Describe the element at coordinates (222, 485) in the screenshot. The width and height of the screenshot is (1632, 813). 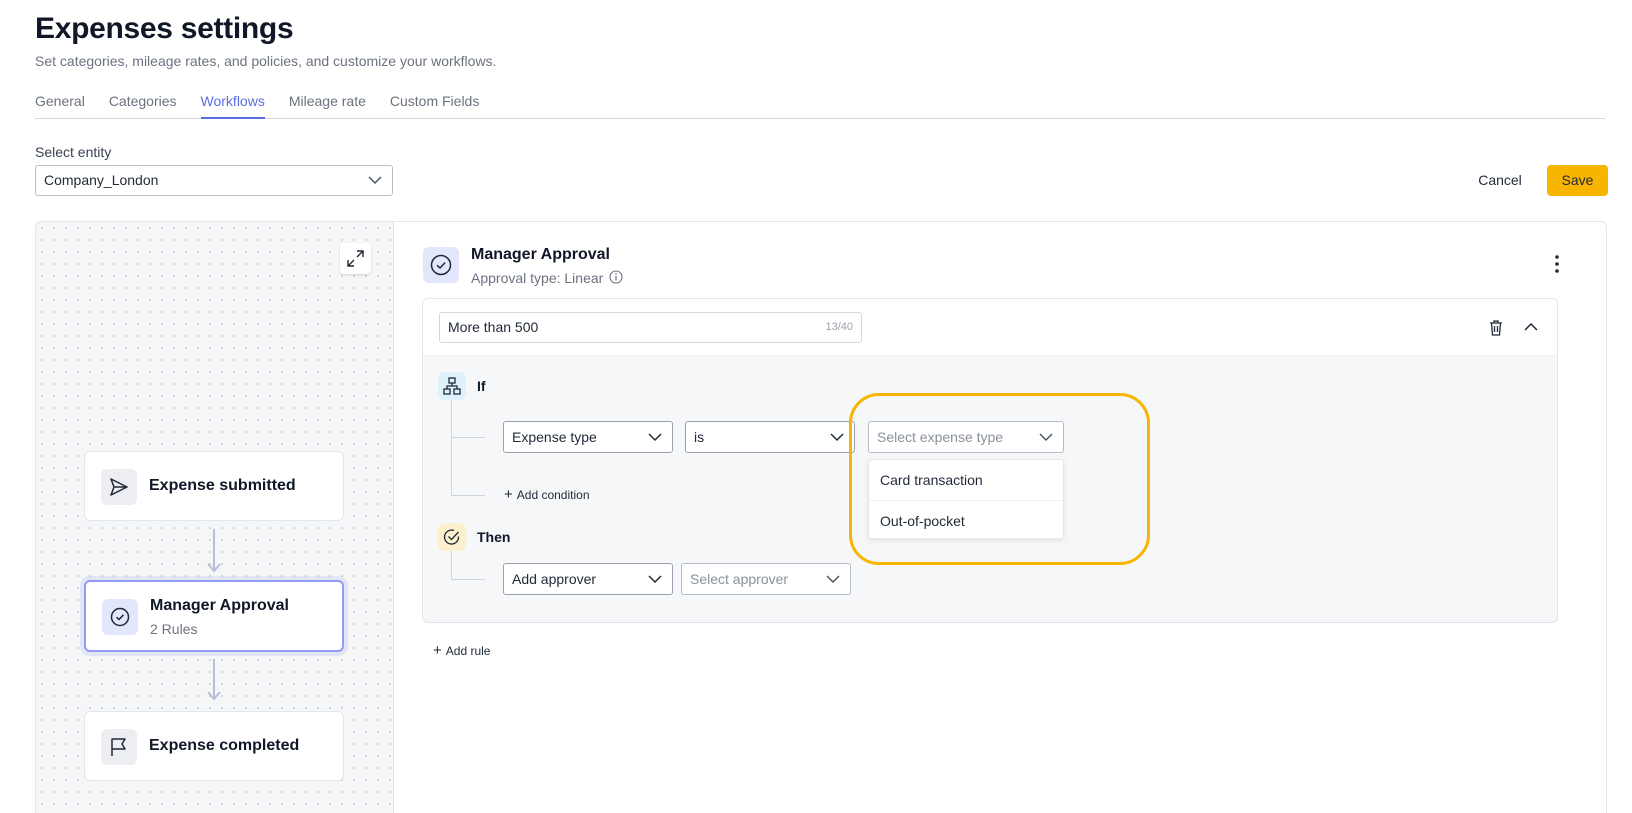
I see `node-title: Expense submitted` at that location.